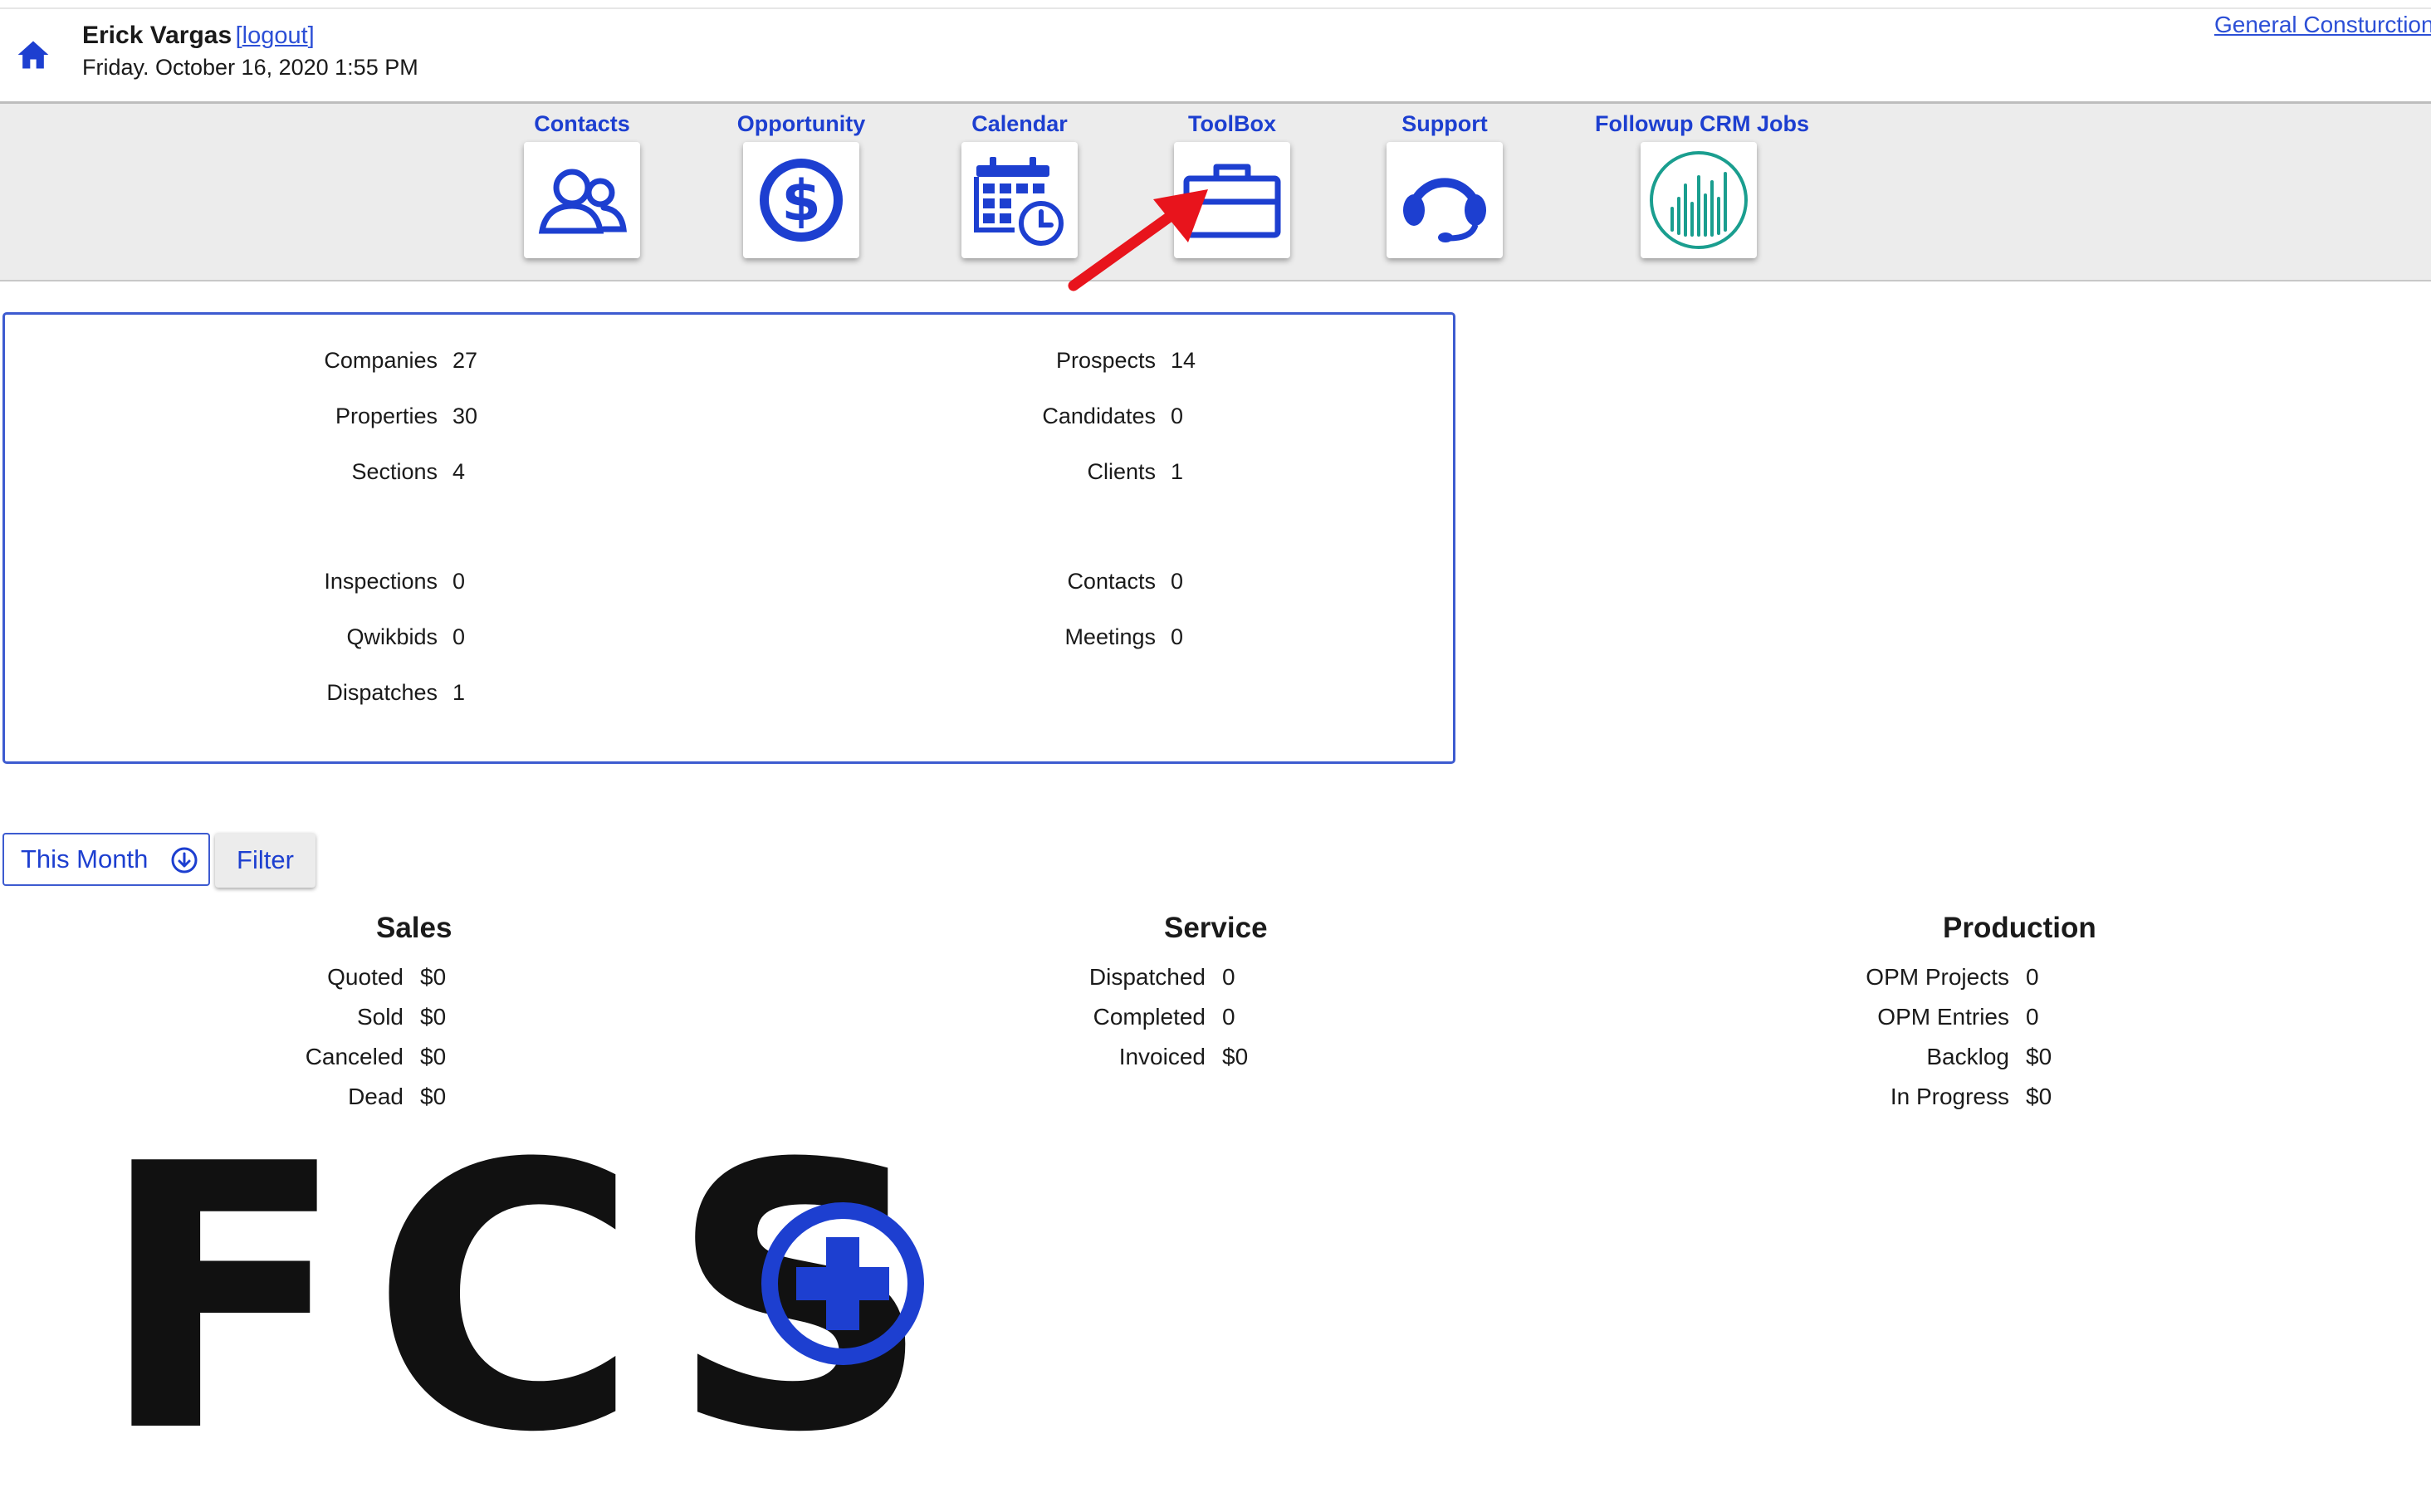 This screenshot has width=2431, height=1512. Describe the element at coordinates (408, 471) in the screenshot. I see `stat-sections: Sections 4` at that location.